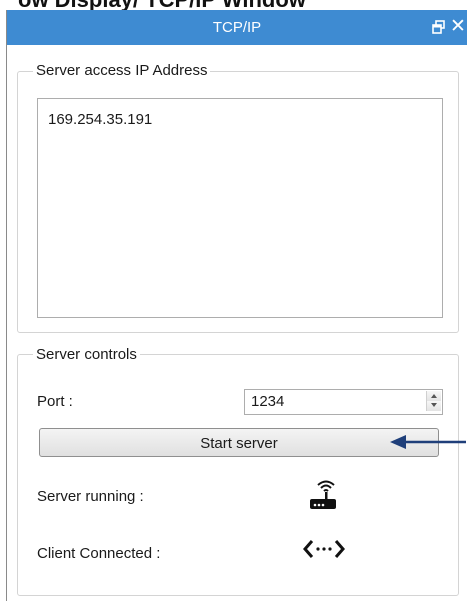  I want to click on cropped-heading: ow Display/ TCP/IP Window, so click(233, 5).